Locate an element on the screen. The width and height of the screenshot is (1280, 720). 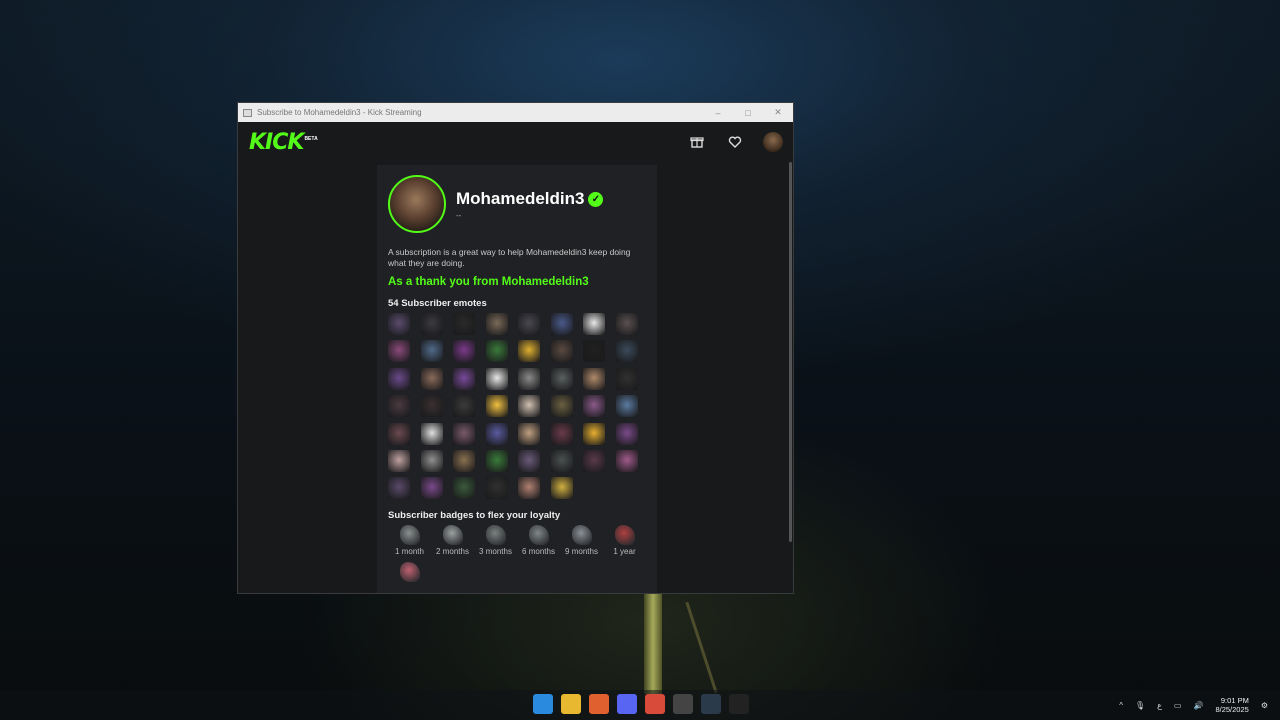
badge-item is located at coordinates (409, 573).